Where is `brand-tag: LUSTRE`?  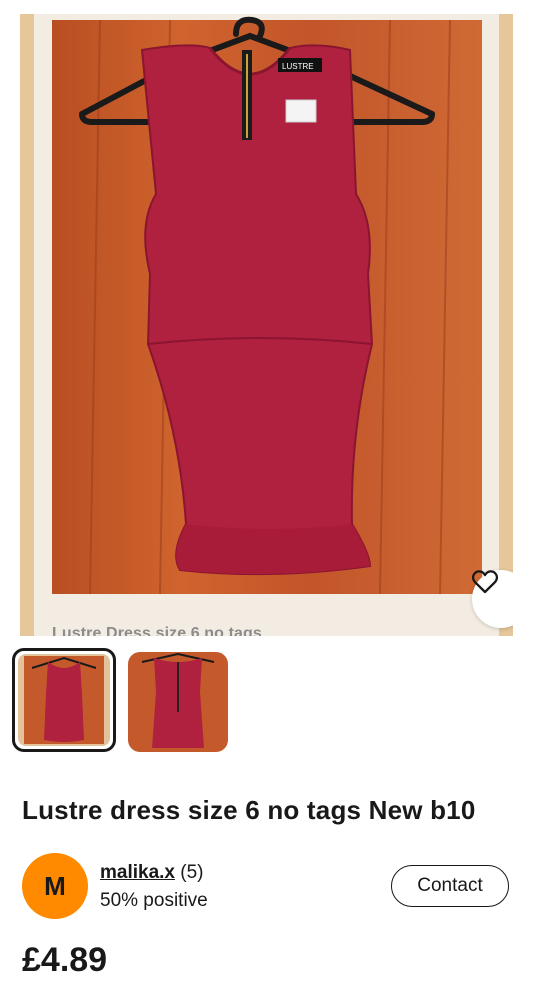
brand-tag: LUSTRE is located at coordinates (298, 66).